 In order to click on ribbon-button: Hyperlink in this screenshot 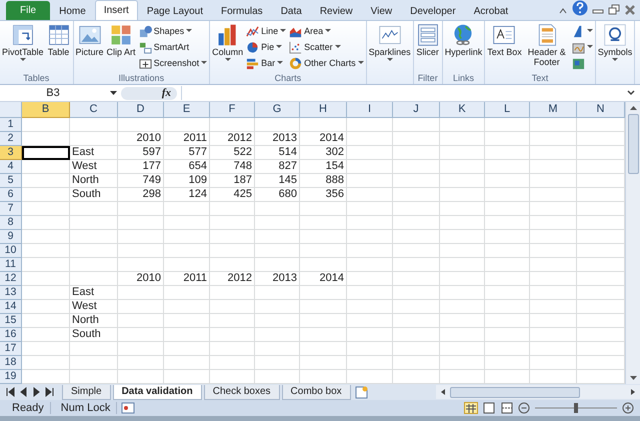, I will do `click(464, 47)`.